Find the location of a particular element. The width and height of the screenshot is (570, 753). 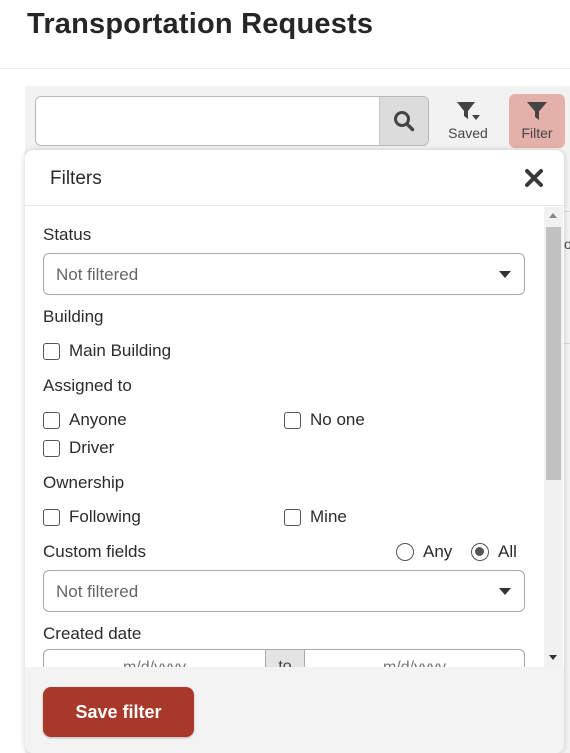

search-icon is located at coordinates (404, 121).